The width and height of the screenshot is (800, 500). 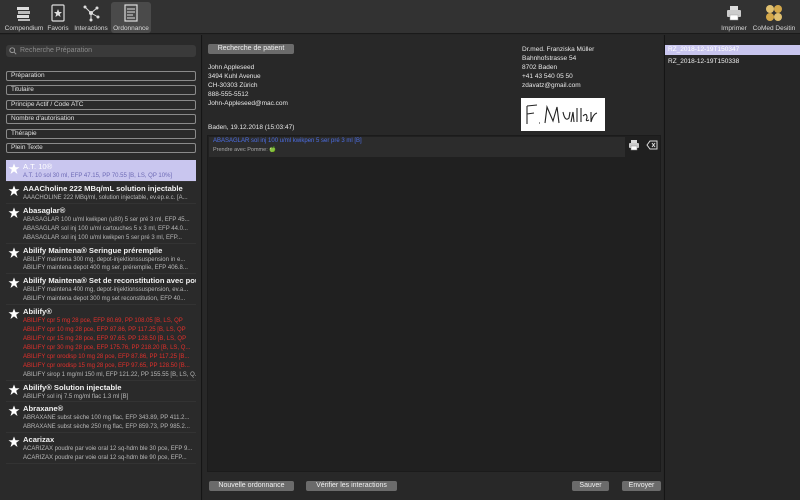 I want to click on ordonnance-button: Ordonnance, so click(x=131, y=17).